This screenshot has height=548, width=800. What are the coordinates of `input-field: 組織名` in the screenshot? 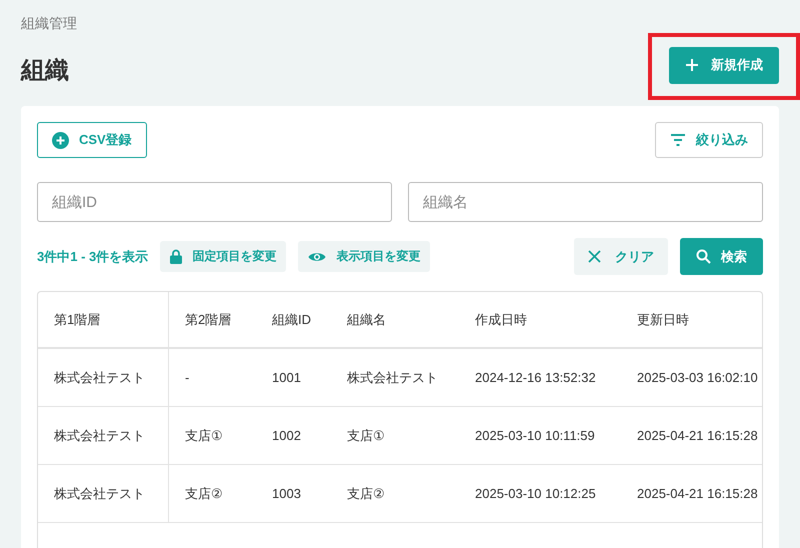 It's located at (585, 202).